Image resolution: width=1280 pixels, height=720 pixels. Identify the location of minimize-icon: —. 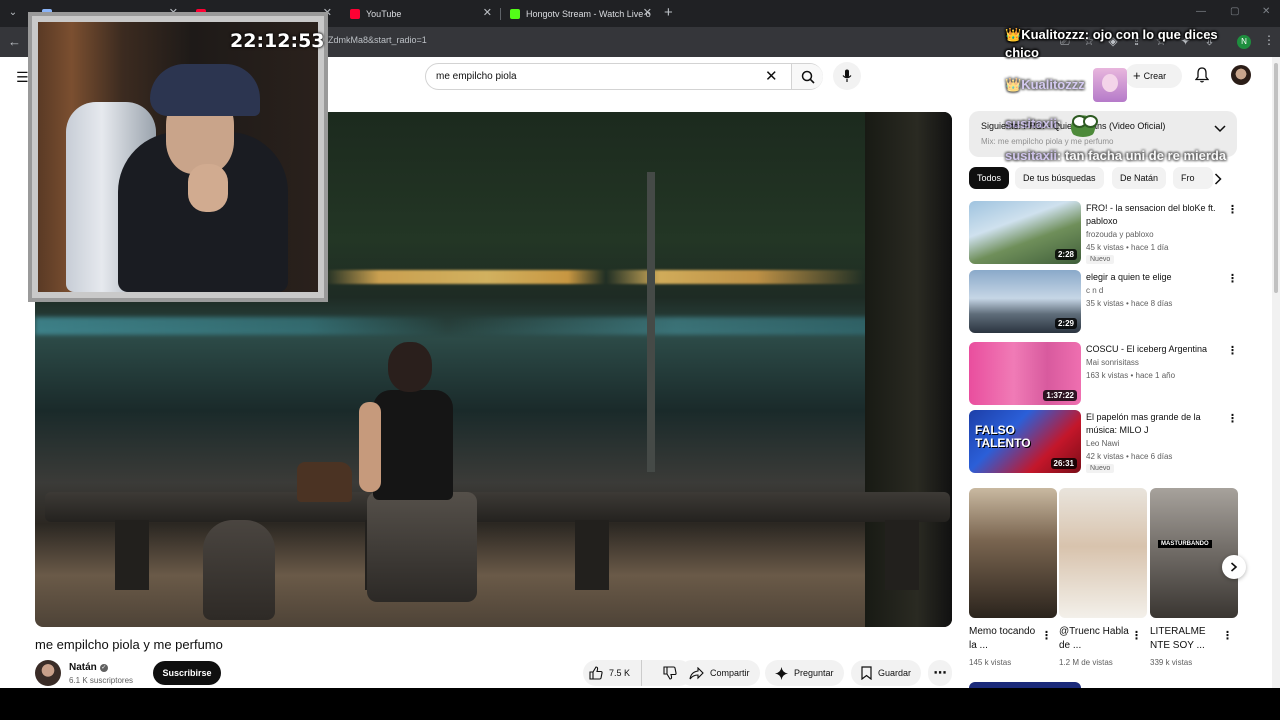
(1201, 11).